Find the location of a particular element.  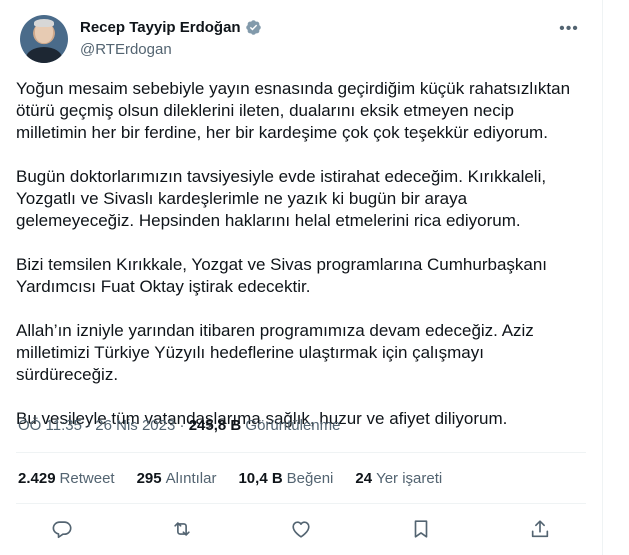

bookmark-icon is located at coordinates (421, 529).